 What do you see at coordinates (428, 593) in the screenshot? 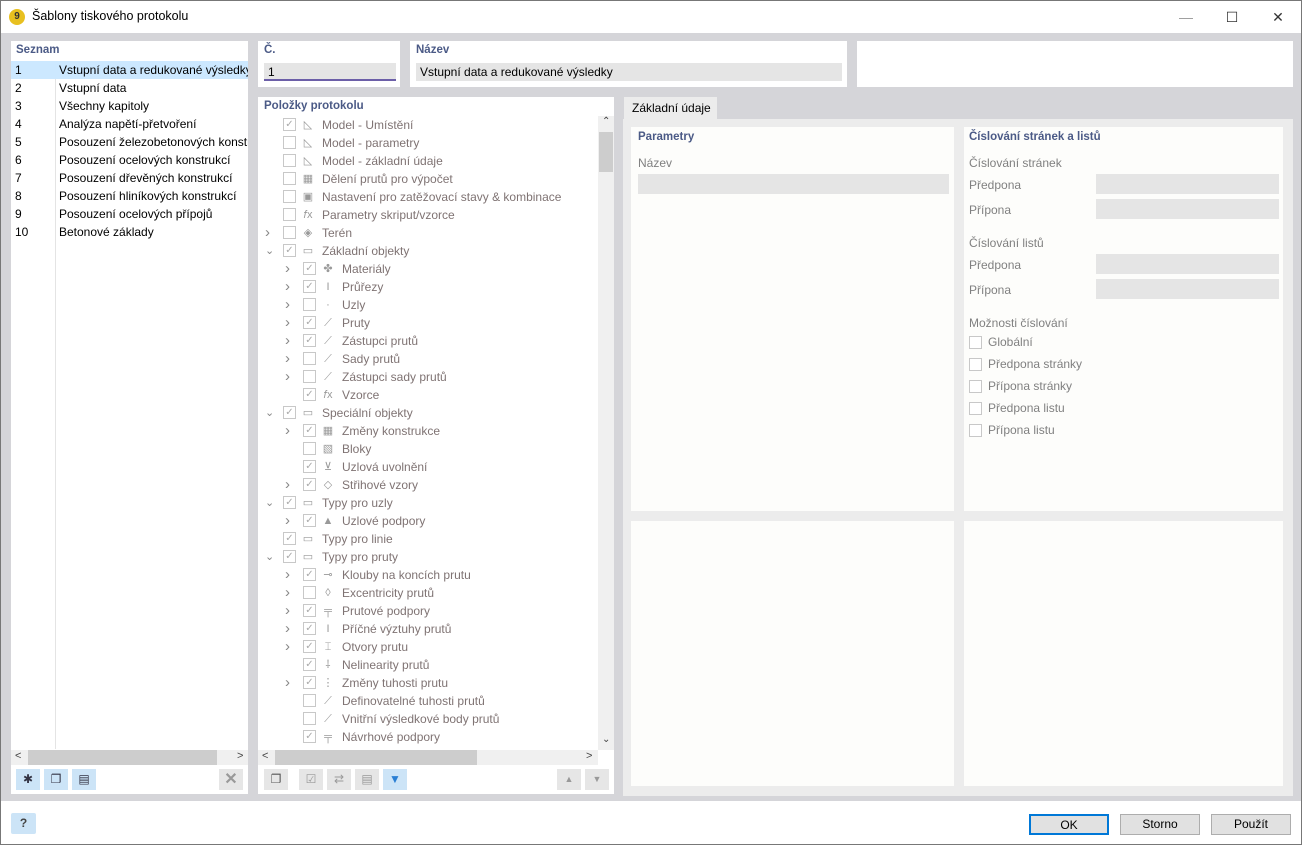
I see `tree-item: › ◊ Excentricity prutů` at bounding box center [428, 593].